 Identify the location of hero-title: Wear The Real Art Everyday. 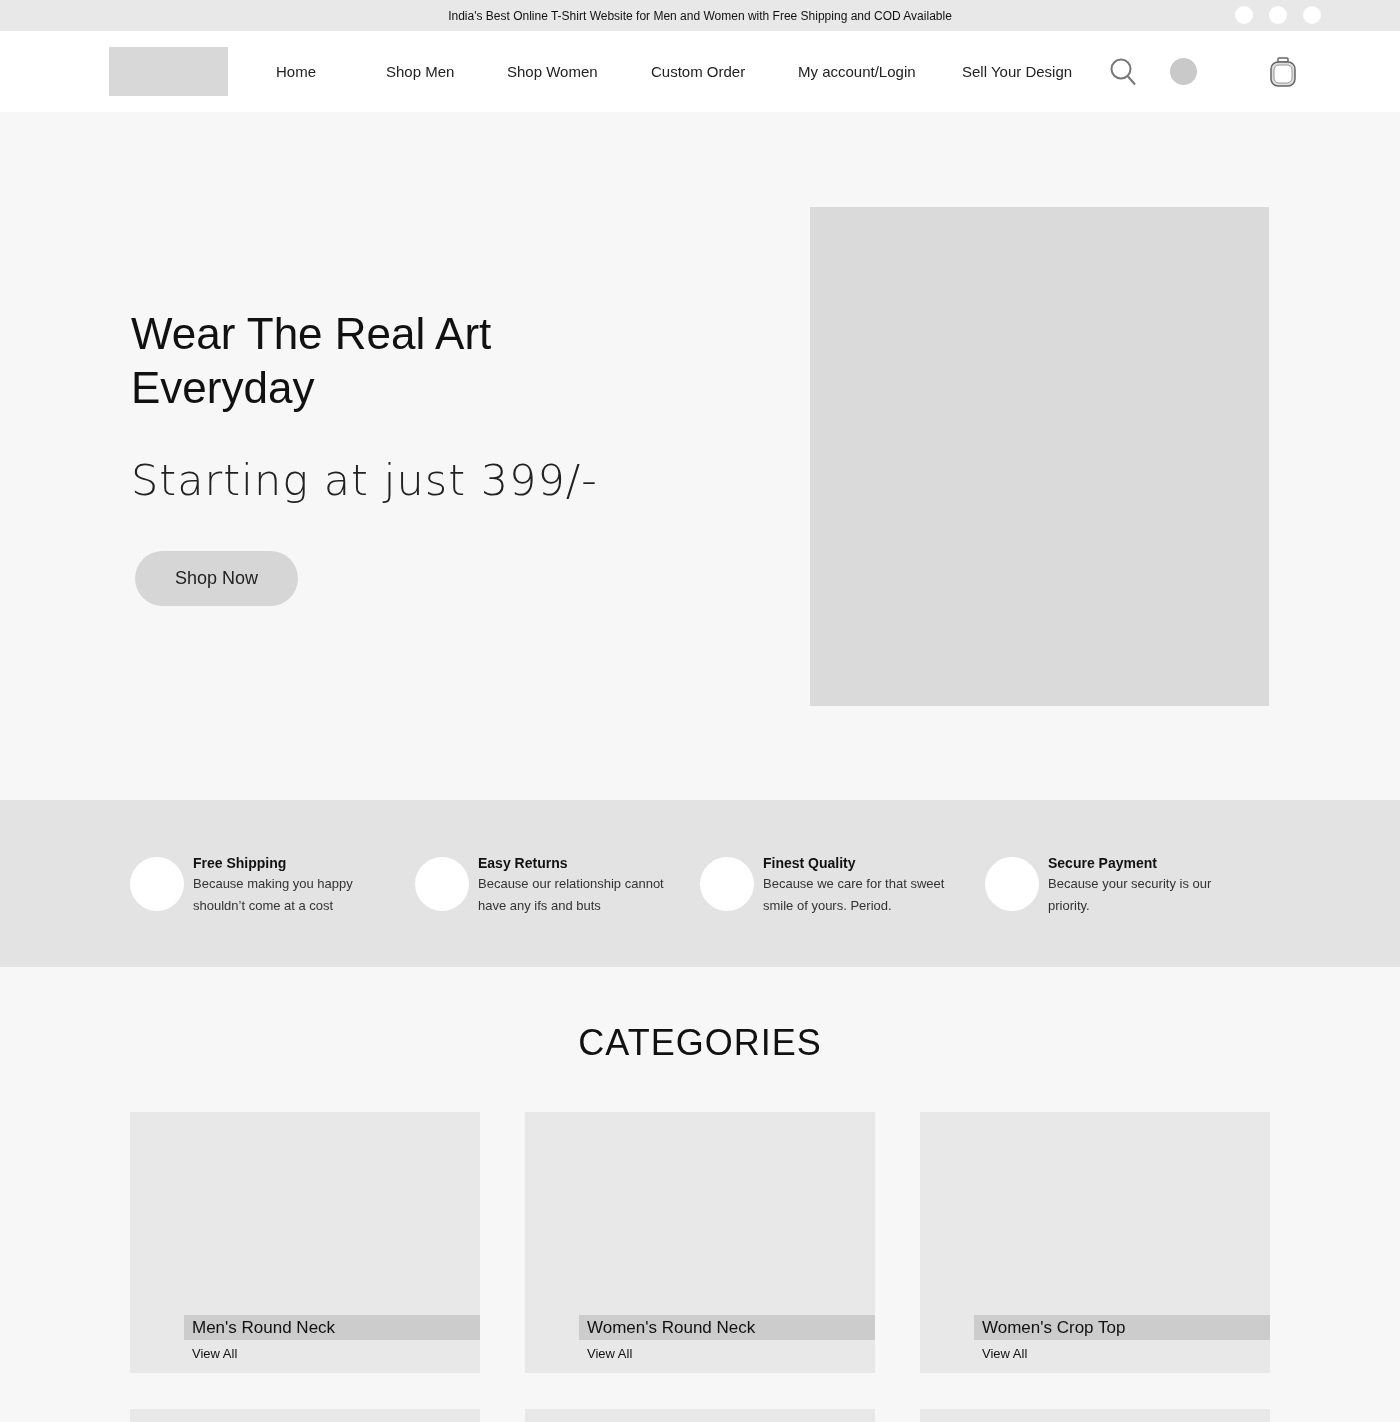
(312, 361).